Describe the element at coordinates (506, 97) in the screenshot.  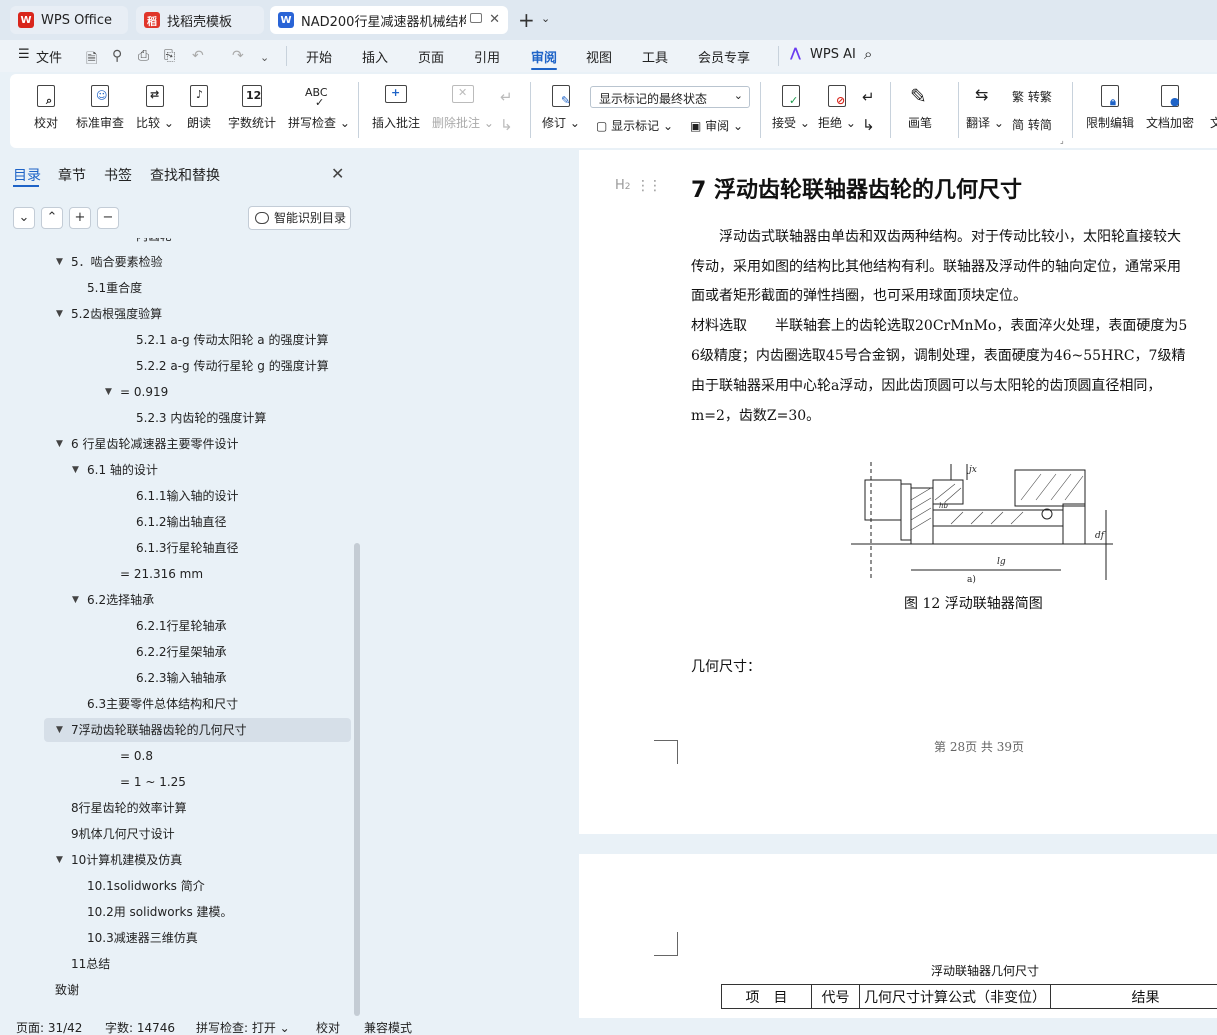
I see `prev-comment-icon: ↵` at that location.